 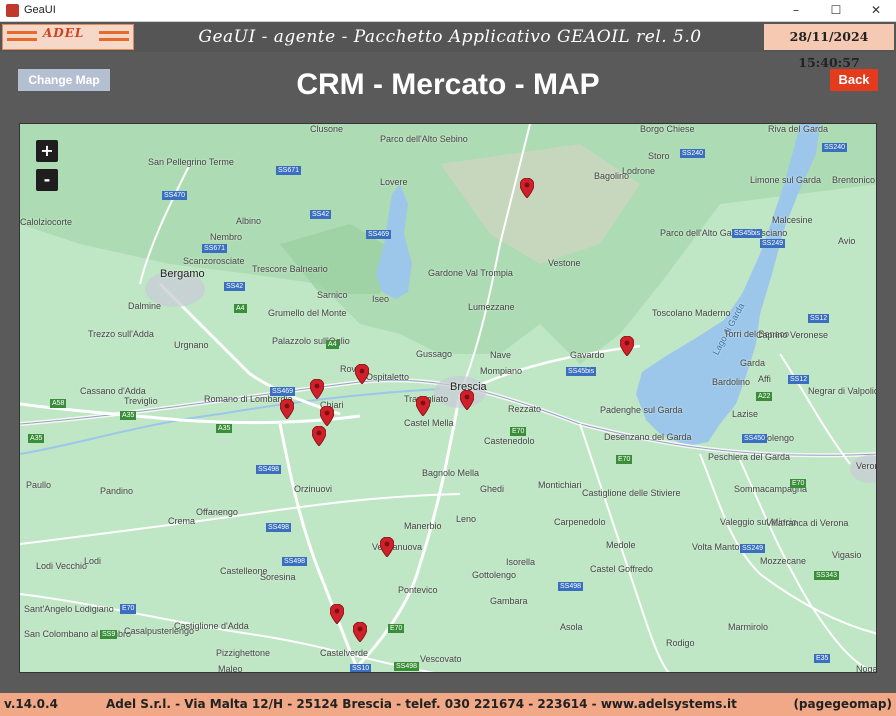 What do you see at coordinates (278, 577) in the screenshot?
I see `map-place-label: Soresina` at bounding box center [278, 577].